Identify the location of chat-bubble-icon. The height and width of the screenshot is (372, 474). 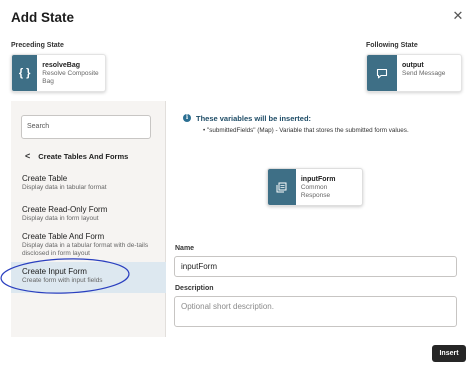
(382, 73).